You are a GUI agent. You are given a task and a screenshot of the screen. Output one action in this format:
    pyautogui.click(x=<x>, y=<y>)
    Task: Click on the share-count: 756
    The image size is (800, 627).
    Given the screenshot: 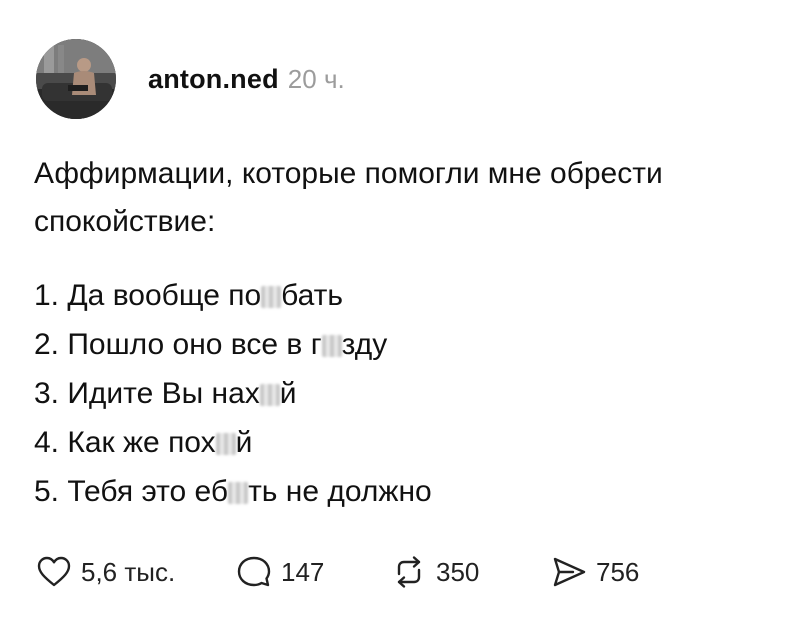 What is the action you would take?
    pyautogui.click(x=618, y=571)
    